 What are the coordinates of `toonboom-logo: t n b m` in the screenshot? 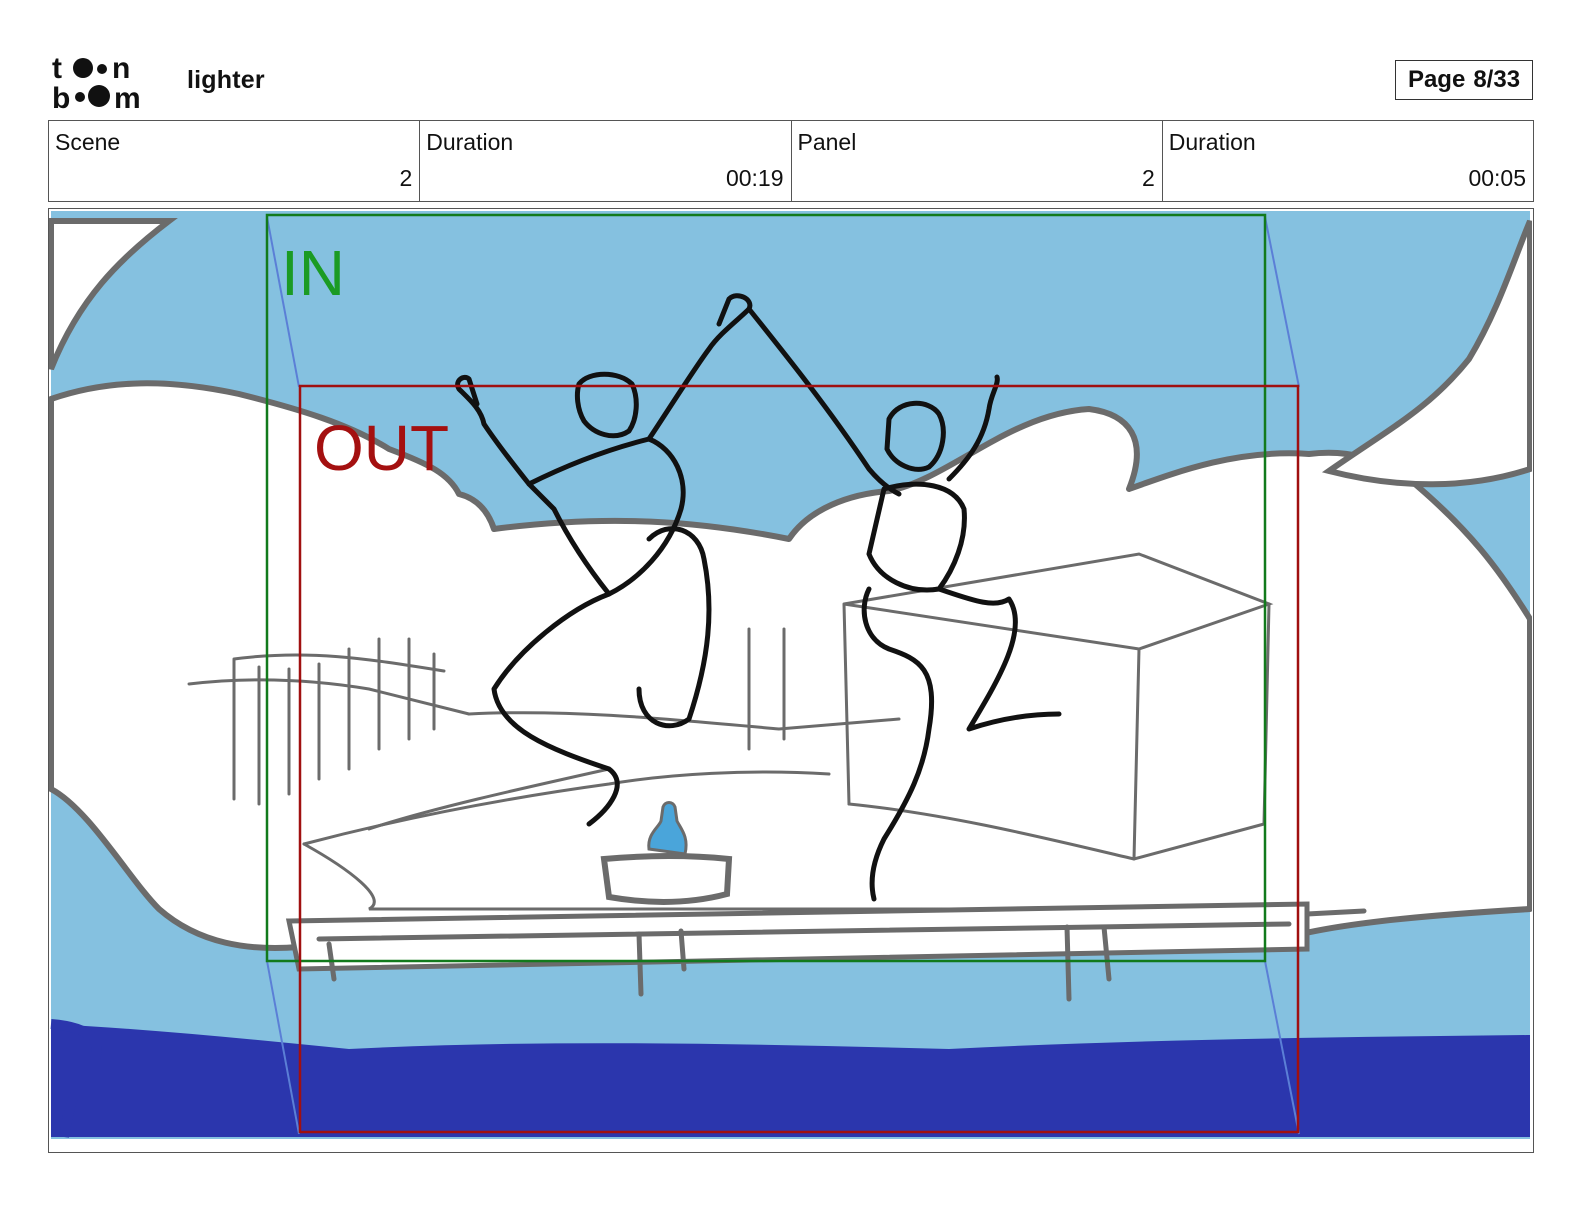 It's located at (108, 83).